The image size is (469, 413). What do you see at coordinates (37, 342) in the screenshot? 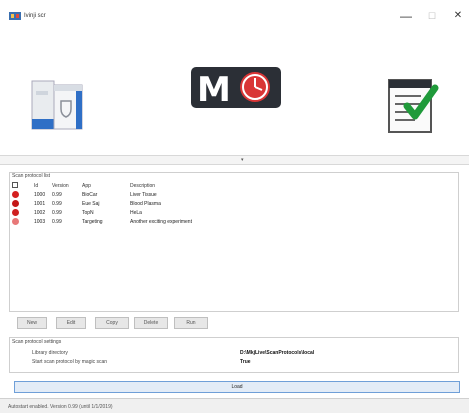
I see `scan-protocol-settings-title: Scan protocol settings` at bounding box center [37, 342].